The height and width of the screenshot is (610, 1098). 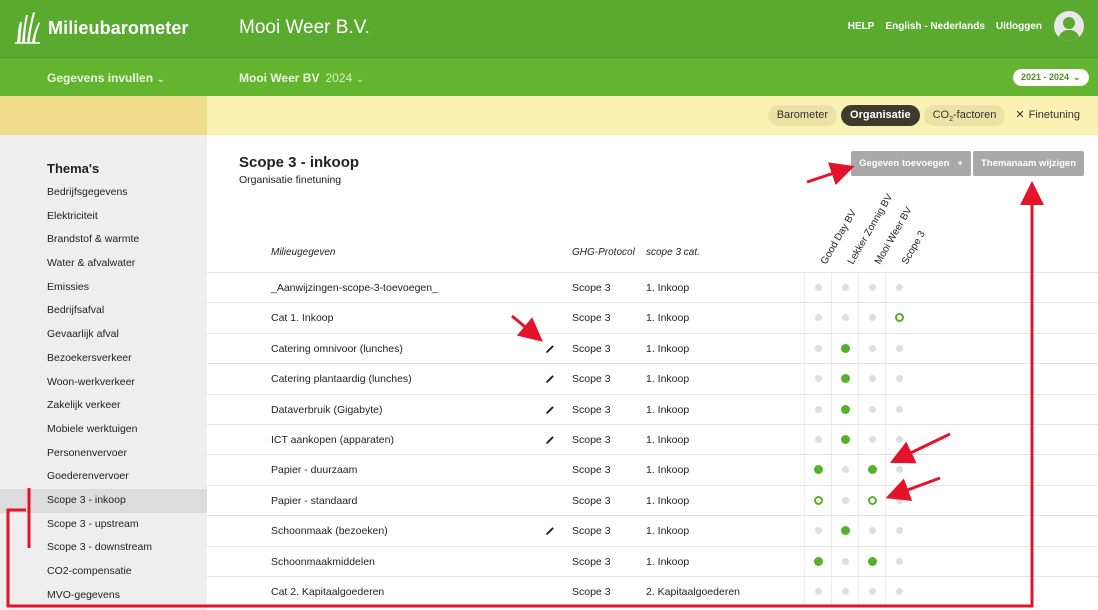 What do you see at coordinates (103, 311) in the screenshot?
I see `sidebar-item-bedrijfsafval: Bedrijfsafval` at bounding box center [103, 311].